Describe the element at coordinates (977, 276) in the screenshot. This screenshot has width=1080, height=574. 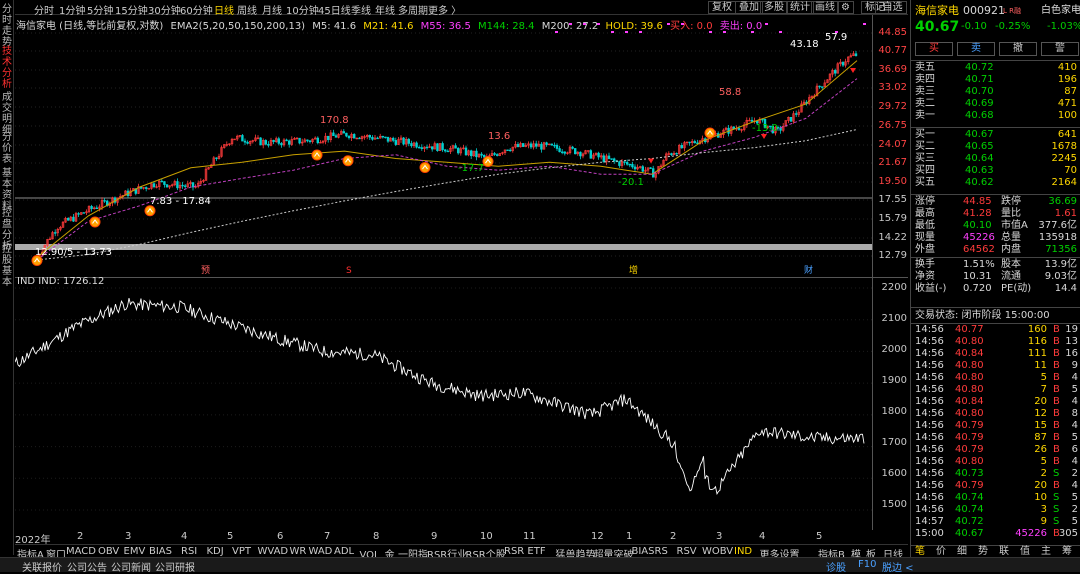
I see `stat-value: 10.31` at that location.